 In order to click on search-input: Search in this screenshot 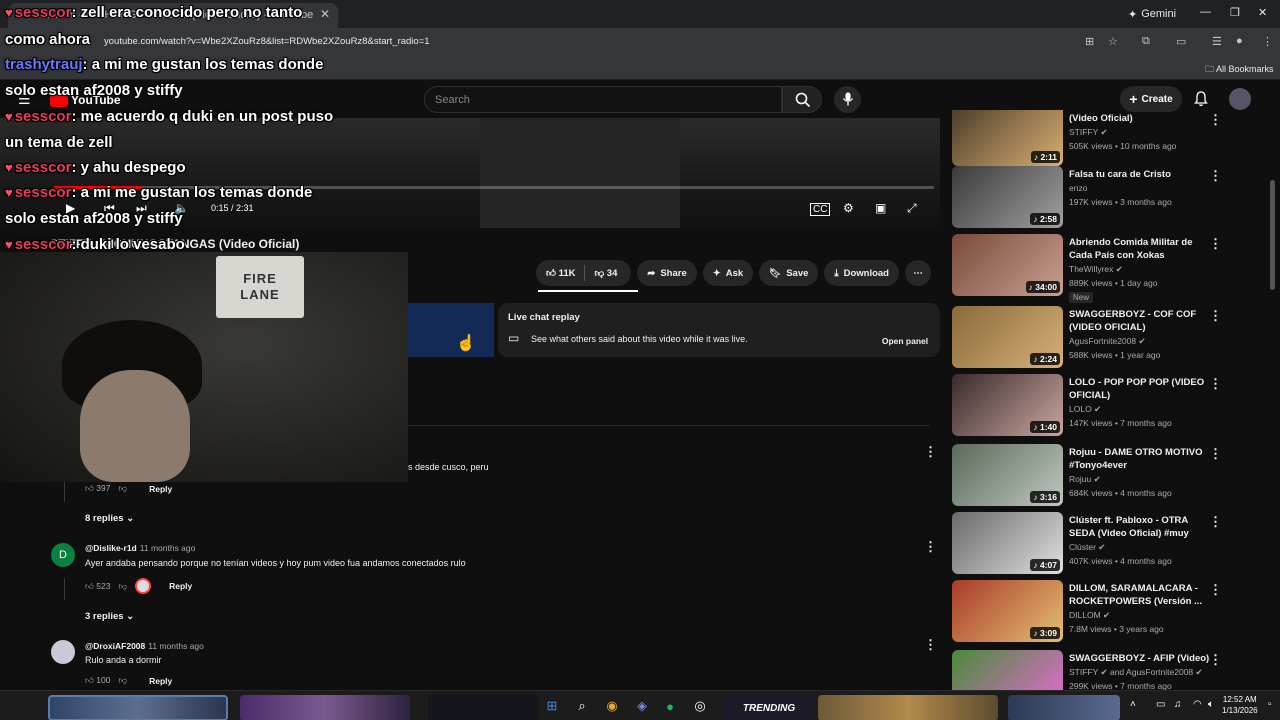, I will do `click(603, 99)`.